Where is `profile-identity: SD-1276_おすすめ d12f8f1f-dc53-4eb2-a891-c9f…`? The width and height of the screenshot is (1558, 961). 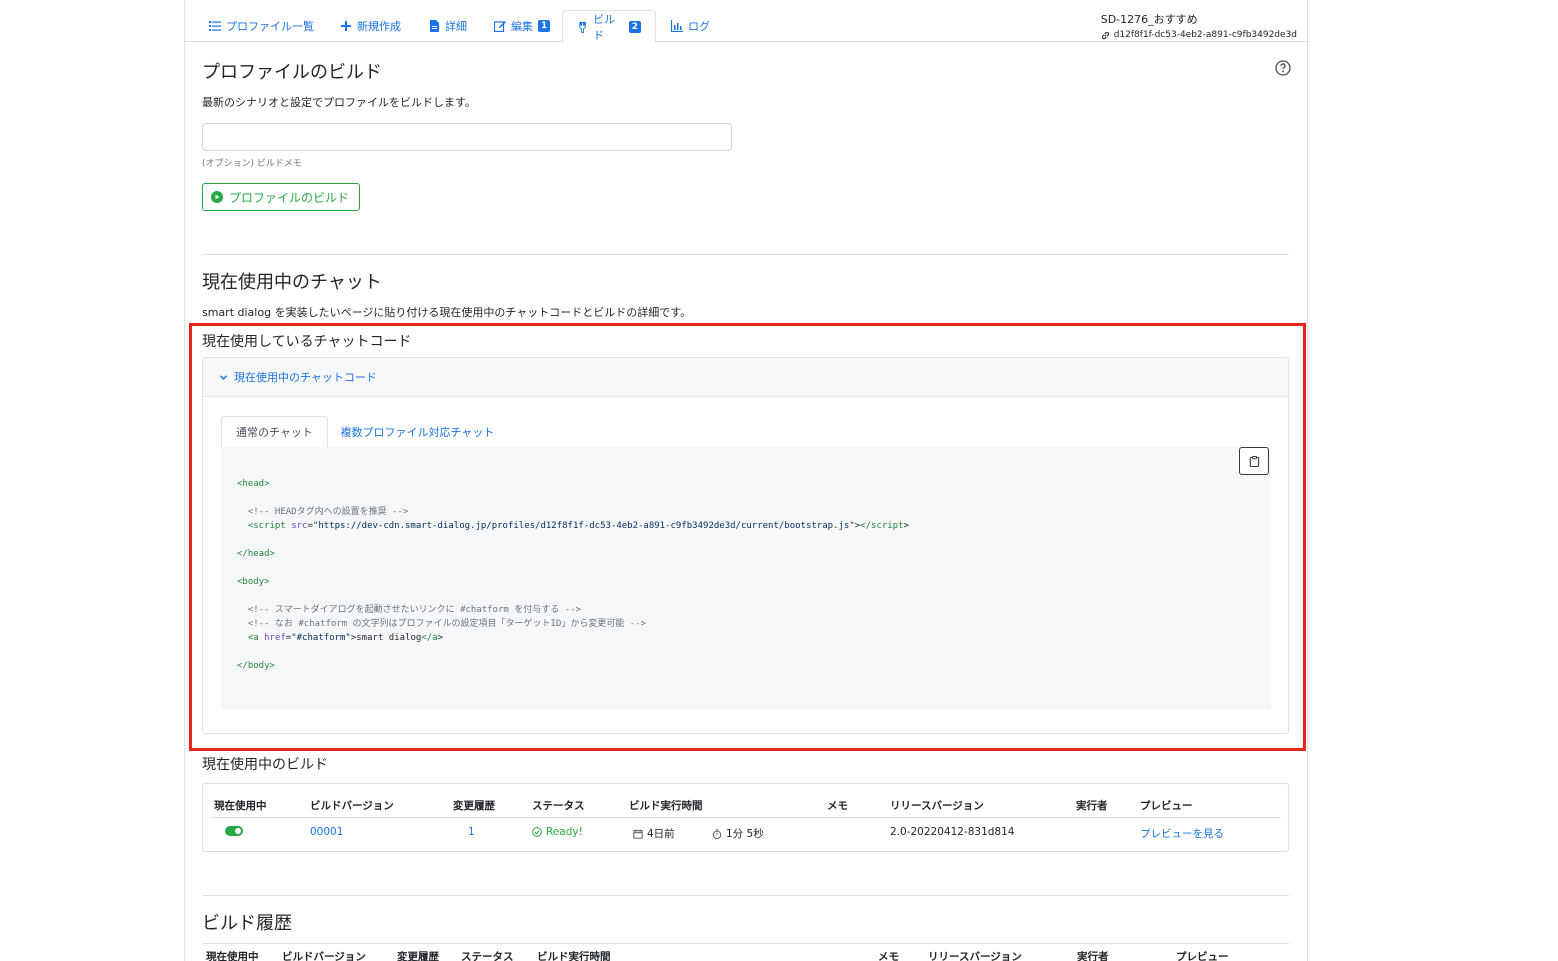
profile-identity: SD-1276_おすすめ d12f8f1f-dc53-4eb2-a891-c9f… is located at coordinates (1199, 25).